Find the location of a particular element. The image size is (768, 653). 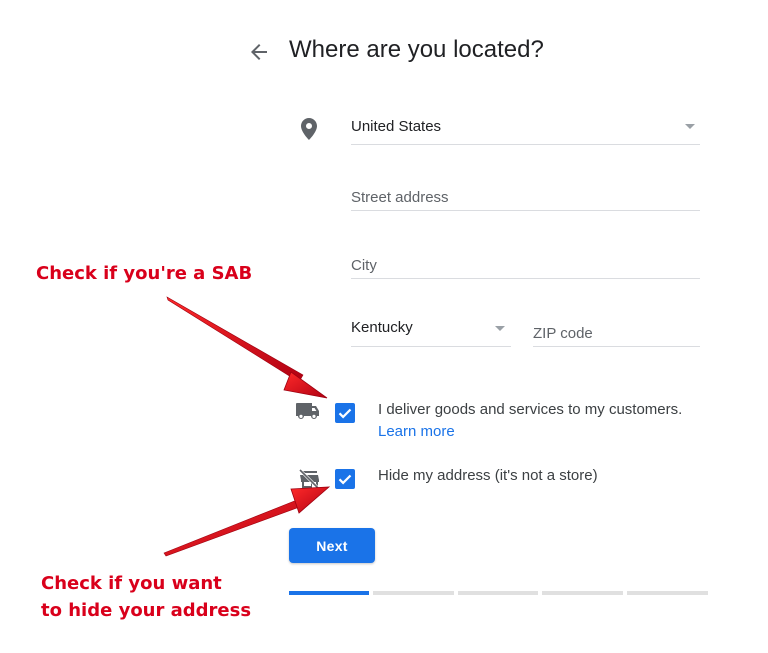

country-select: United States is located at coordinates (525, 125).